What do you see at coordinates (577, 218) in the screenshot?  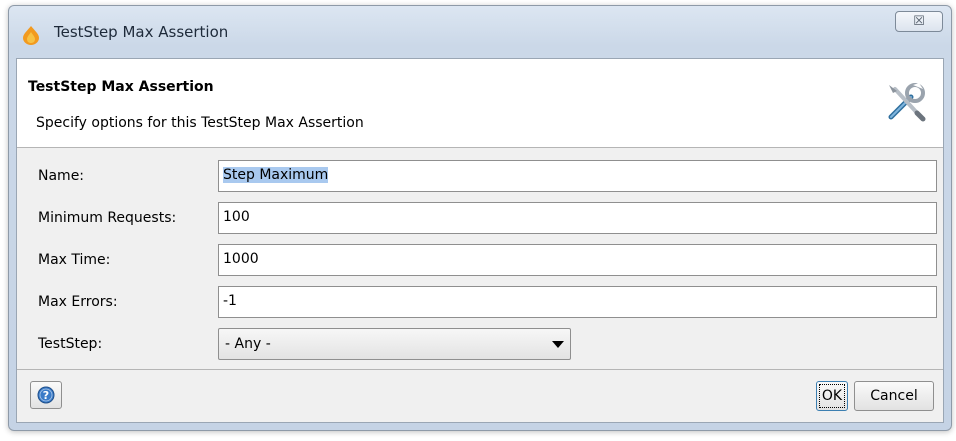 I see `min-requests-field: 100` at bounding box center [577, 218].